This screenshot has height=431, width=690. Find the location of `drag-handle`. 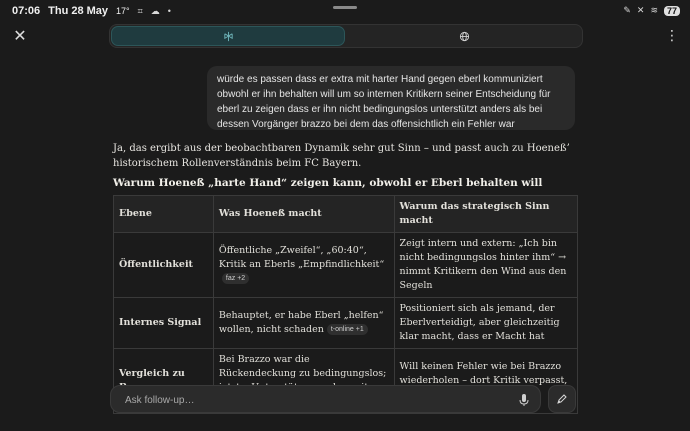

drag-handle is located at coordinates (345, 7).